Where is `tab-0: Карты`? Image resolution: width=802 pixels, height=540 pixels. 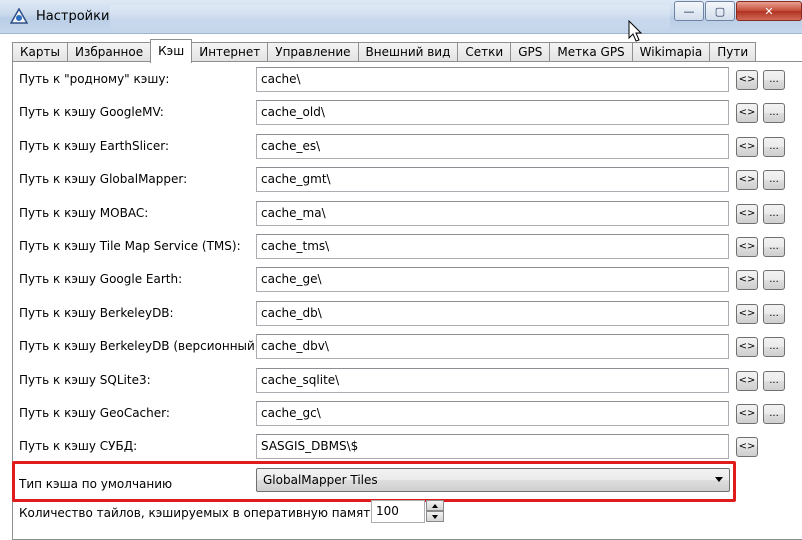 tab-0: Карты is located at coordinates (40, 52).